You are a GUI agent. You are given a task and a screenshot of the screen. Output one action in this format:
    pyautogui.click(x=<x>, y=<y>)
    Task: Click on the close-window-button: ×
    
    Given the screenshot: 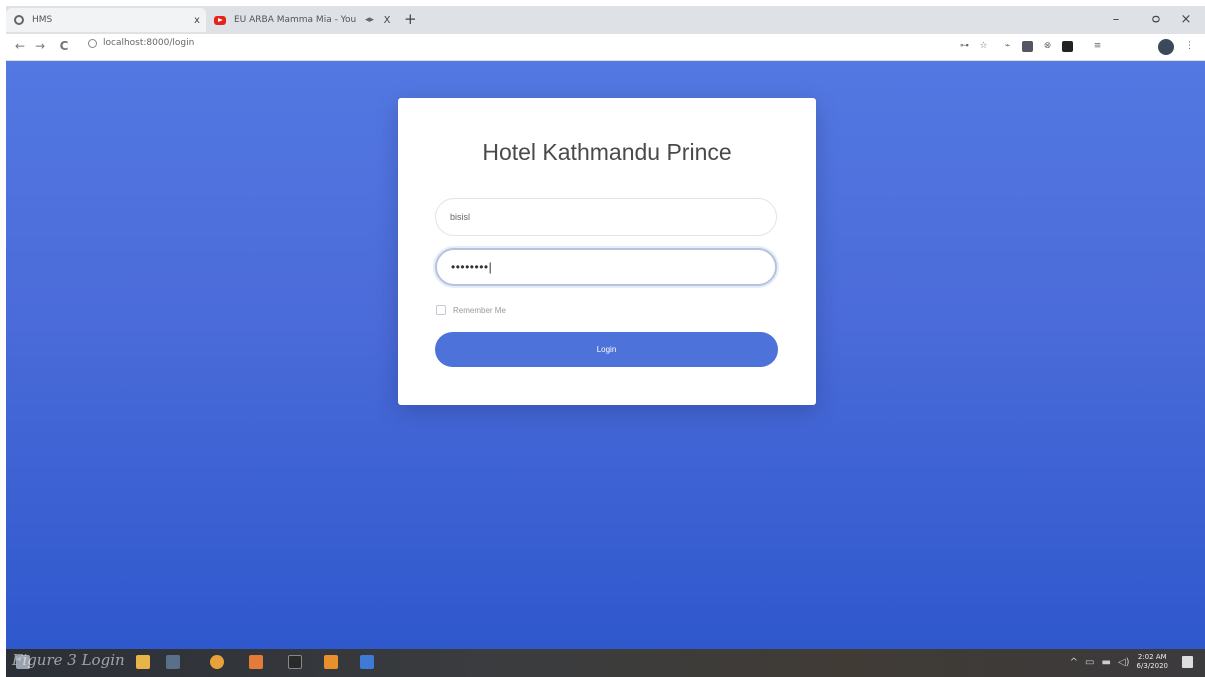 What is the action you would take?
    pyautogui.click(x=1186, y=19)
    